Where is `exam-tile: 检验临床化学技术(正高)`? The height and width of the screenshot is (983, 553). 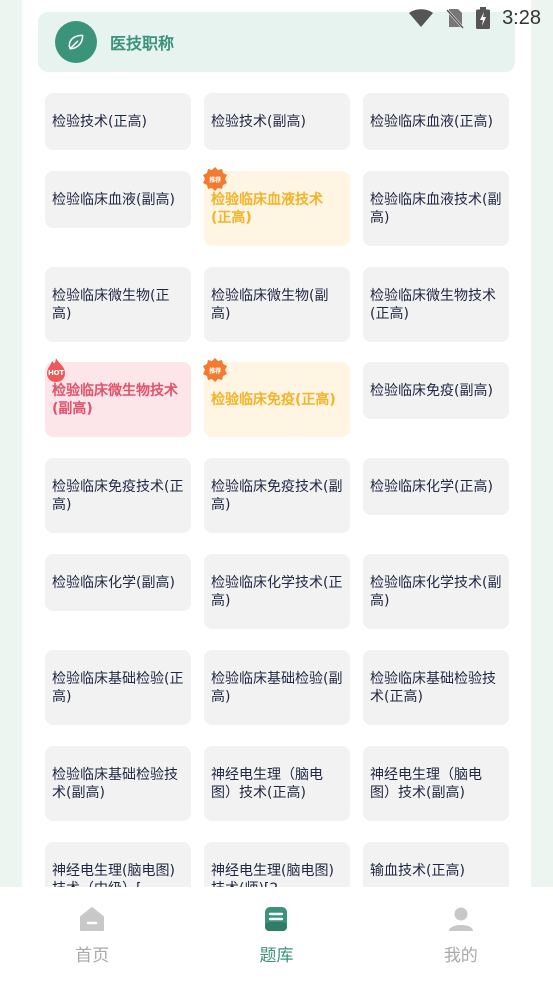
exam-tile: 检验临床化学技术(正高) is located at coordinates (277, 591).